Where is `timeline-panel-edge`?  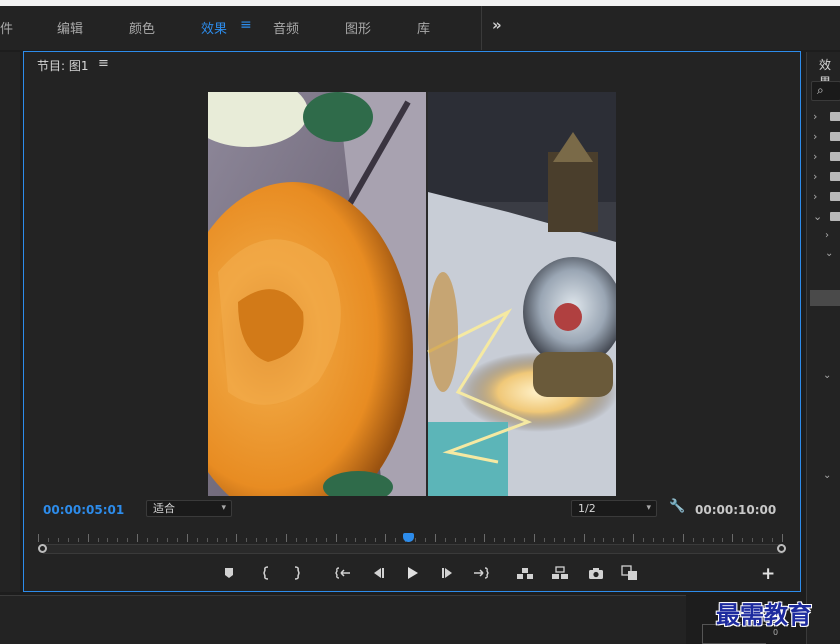 timeline-panel-edge is located at coordinates (343, 619).